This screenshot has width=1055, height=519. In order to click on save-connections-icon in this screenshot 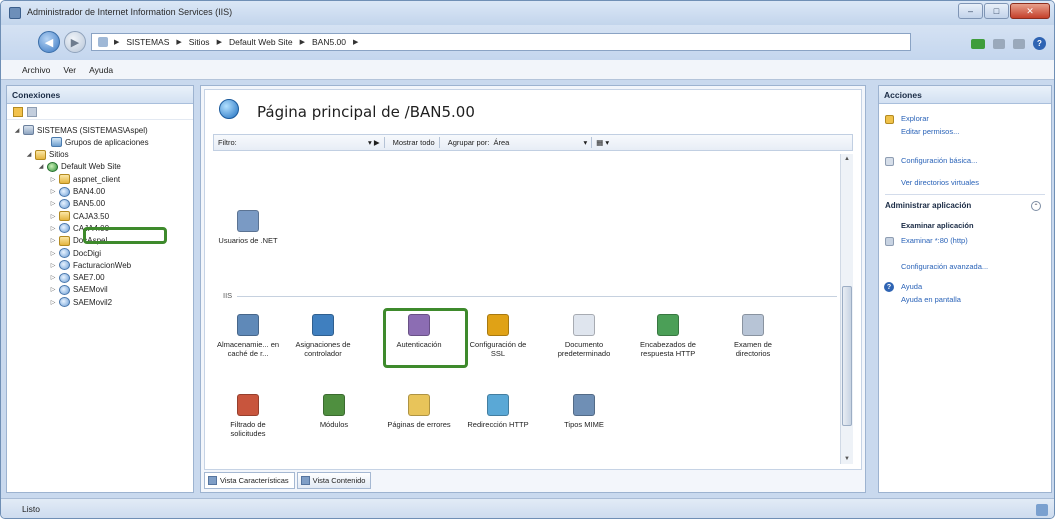, I will do `click(32, 111)`.